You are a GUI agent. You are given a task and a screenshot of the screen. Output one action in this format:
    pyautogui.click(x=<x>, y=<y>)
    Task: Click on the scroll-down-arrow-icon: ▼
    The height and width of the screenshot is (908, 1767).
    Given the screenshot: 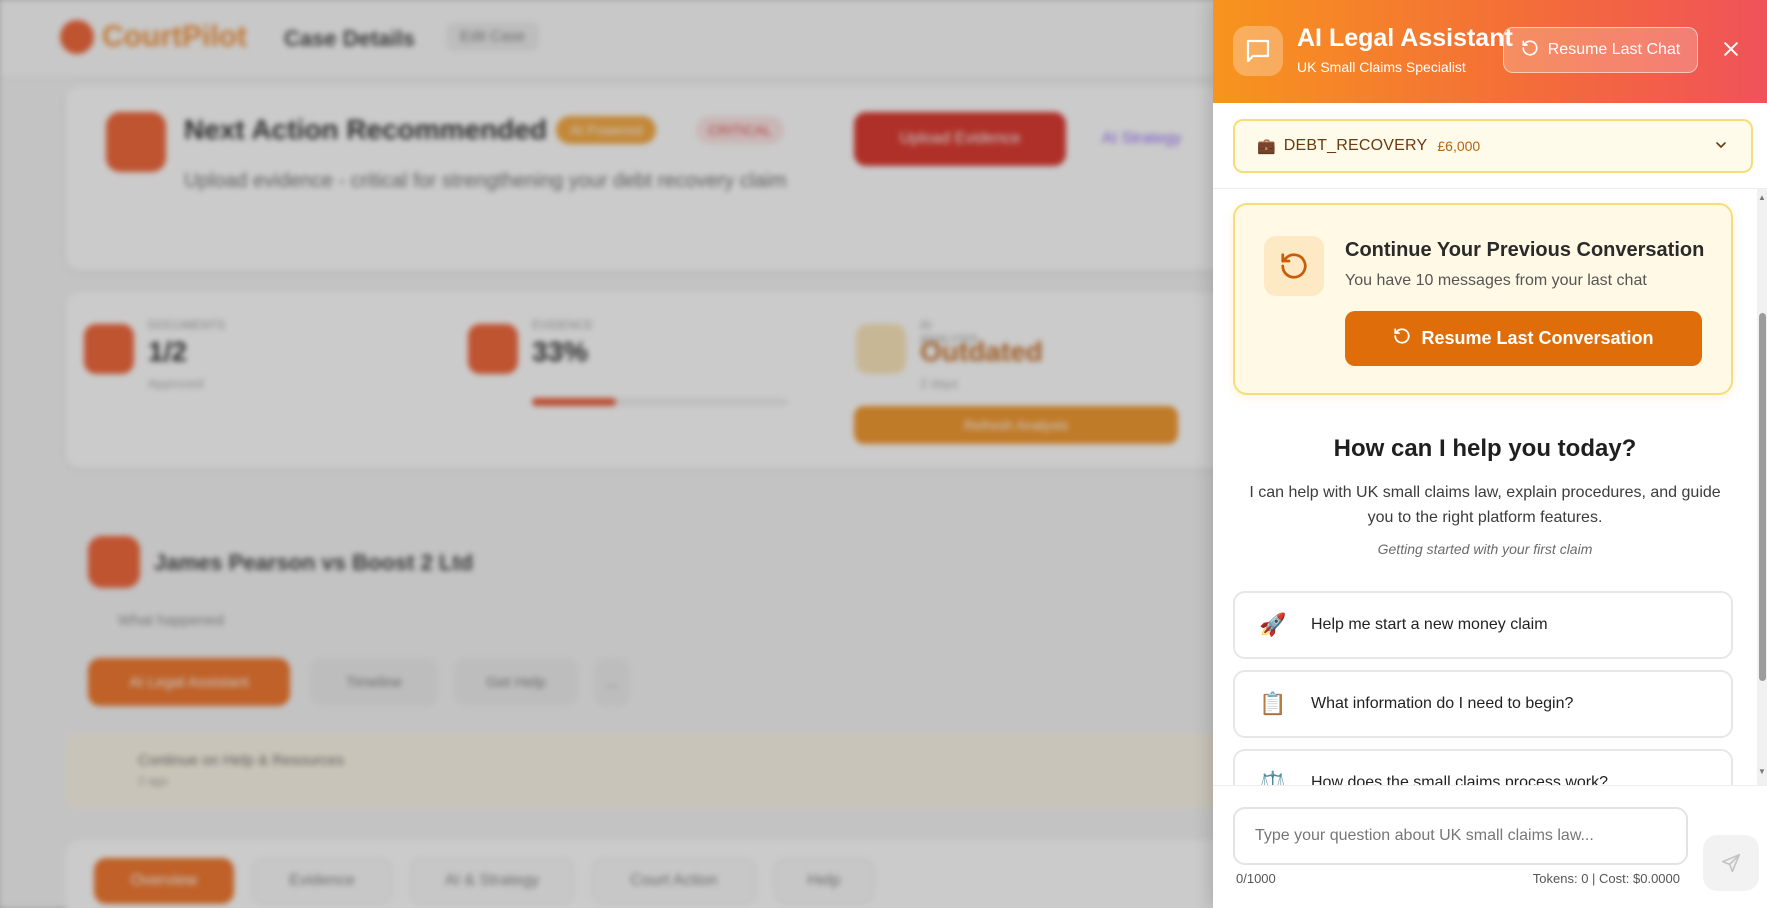 What is the action you would take?
    pyautogui.click(x=1762, y=771)
    